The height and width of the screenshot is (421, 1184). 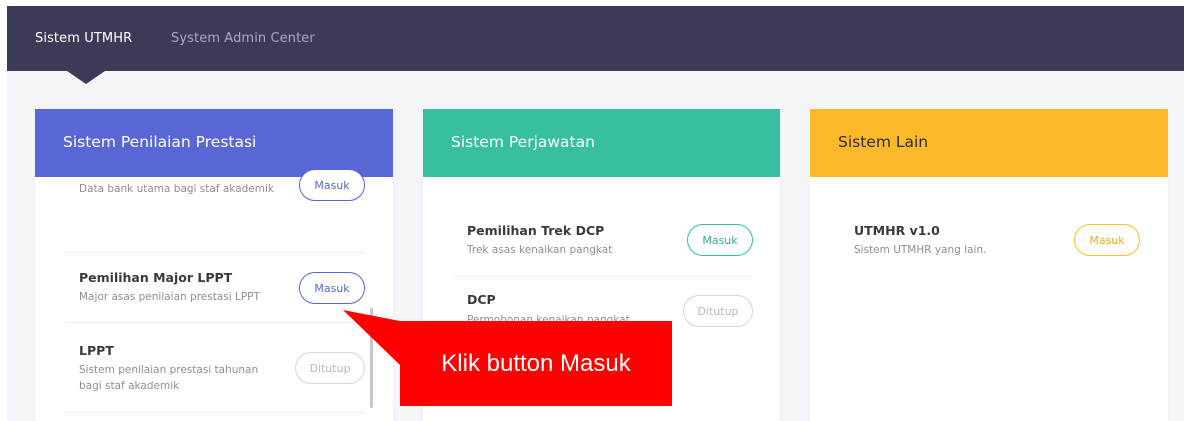 I want to click on callout-box: Klik button Masuk, so click(x=536, y=363).